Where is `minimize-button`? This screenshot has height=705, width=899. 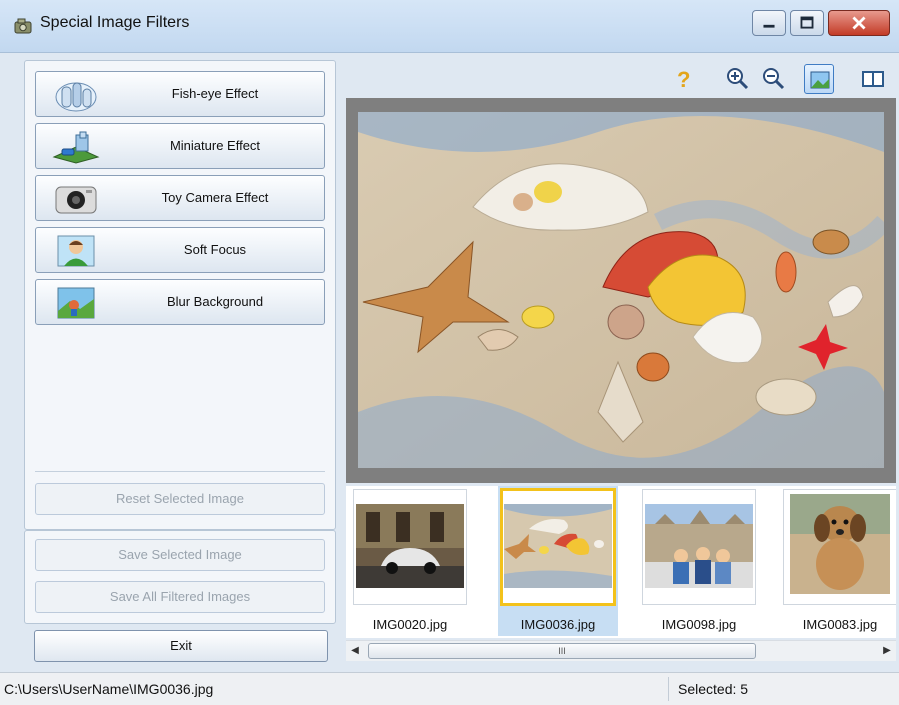
minimize-button is located at coordinates (769, 23).